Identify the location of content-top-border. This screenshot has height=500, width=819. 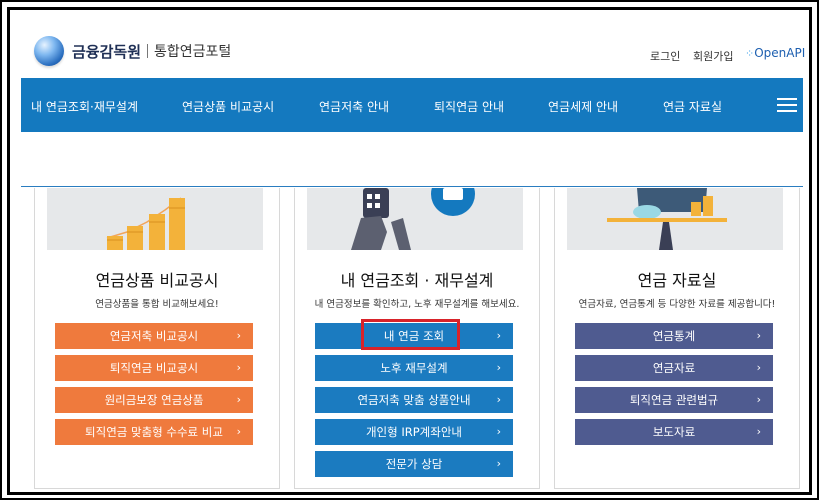
(412, 186).